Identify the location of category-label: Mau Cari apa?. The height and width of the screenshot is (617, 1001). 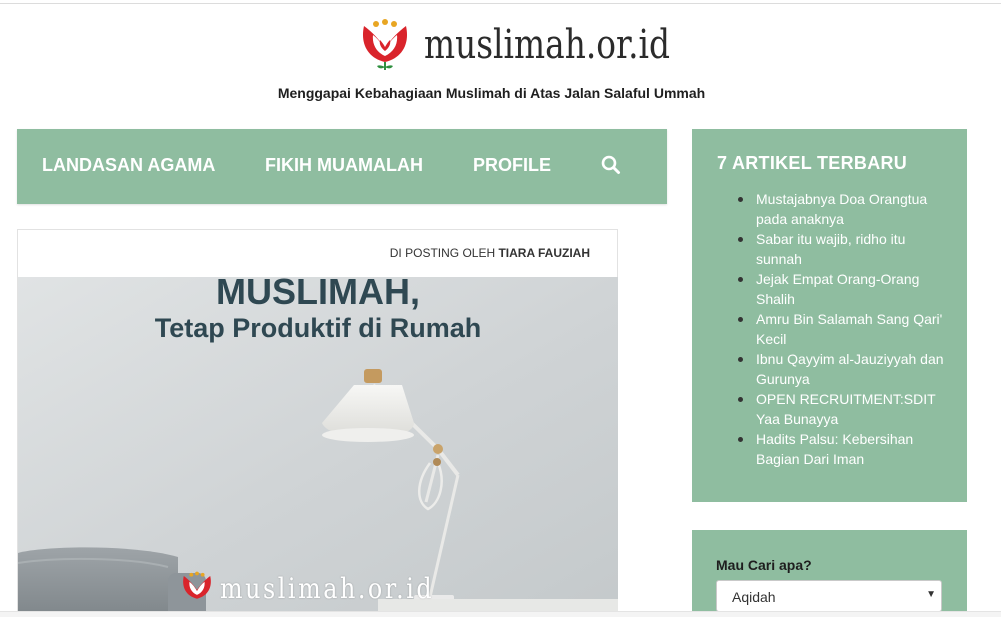
(764, 565).